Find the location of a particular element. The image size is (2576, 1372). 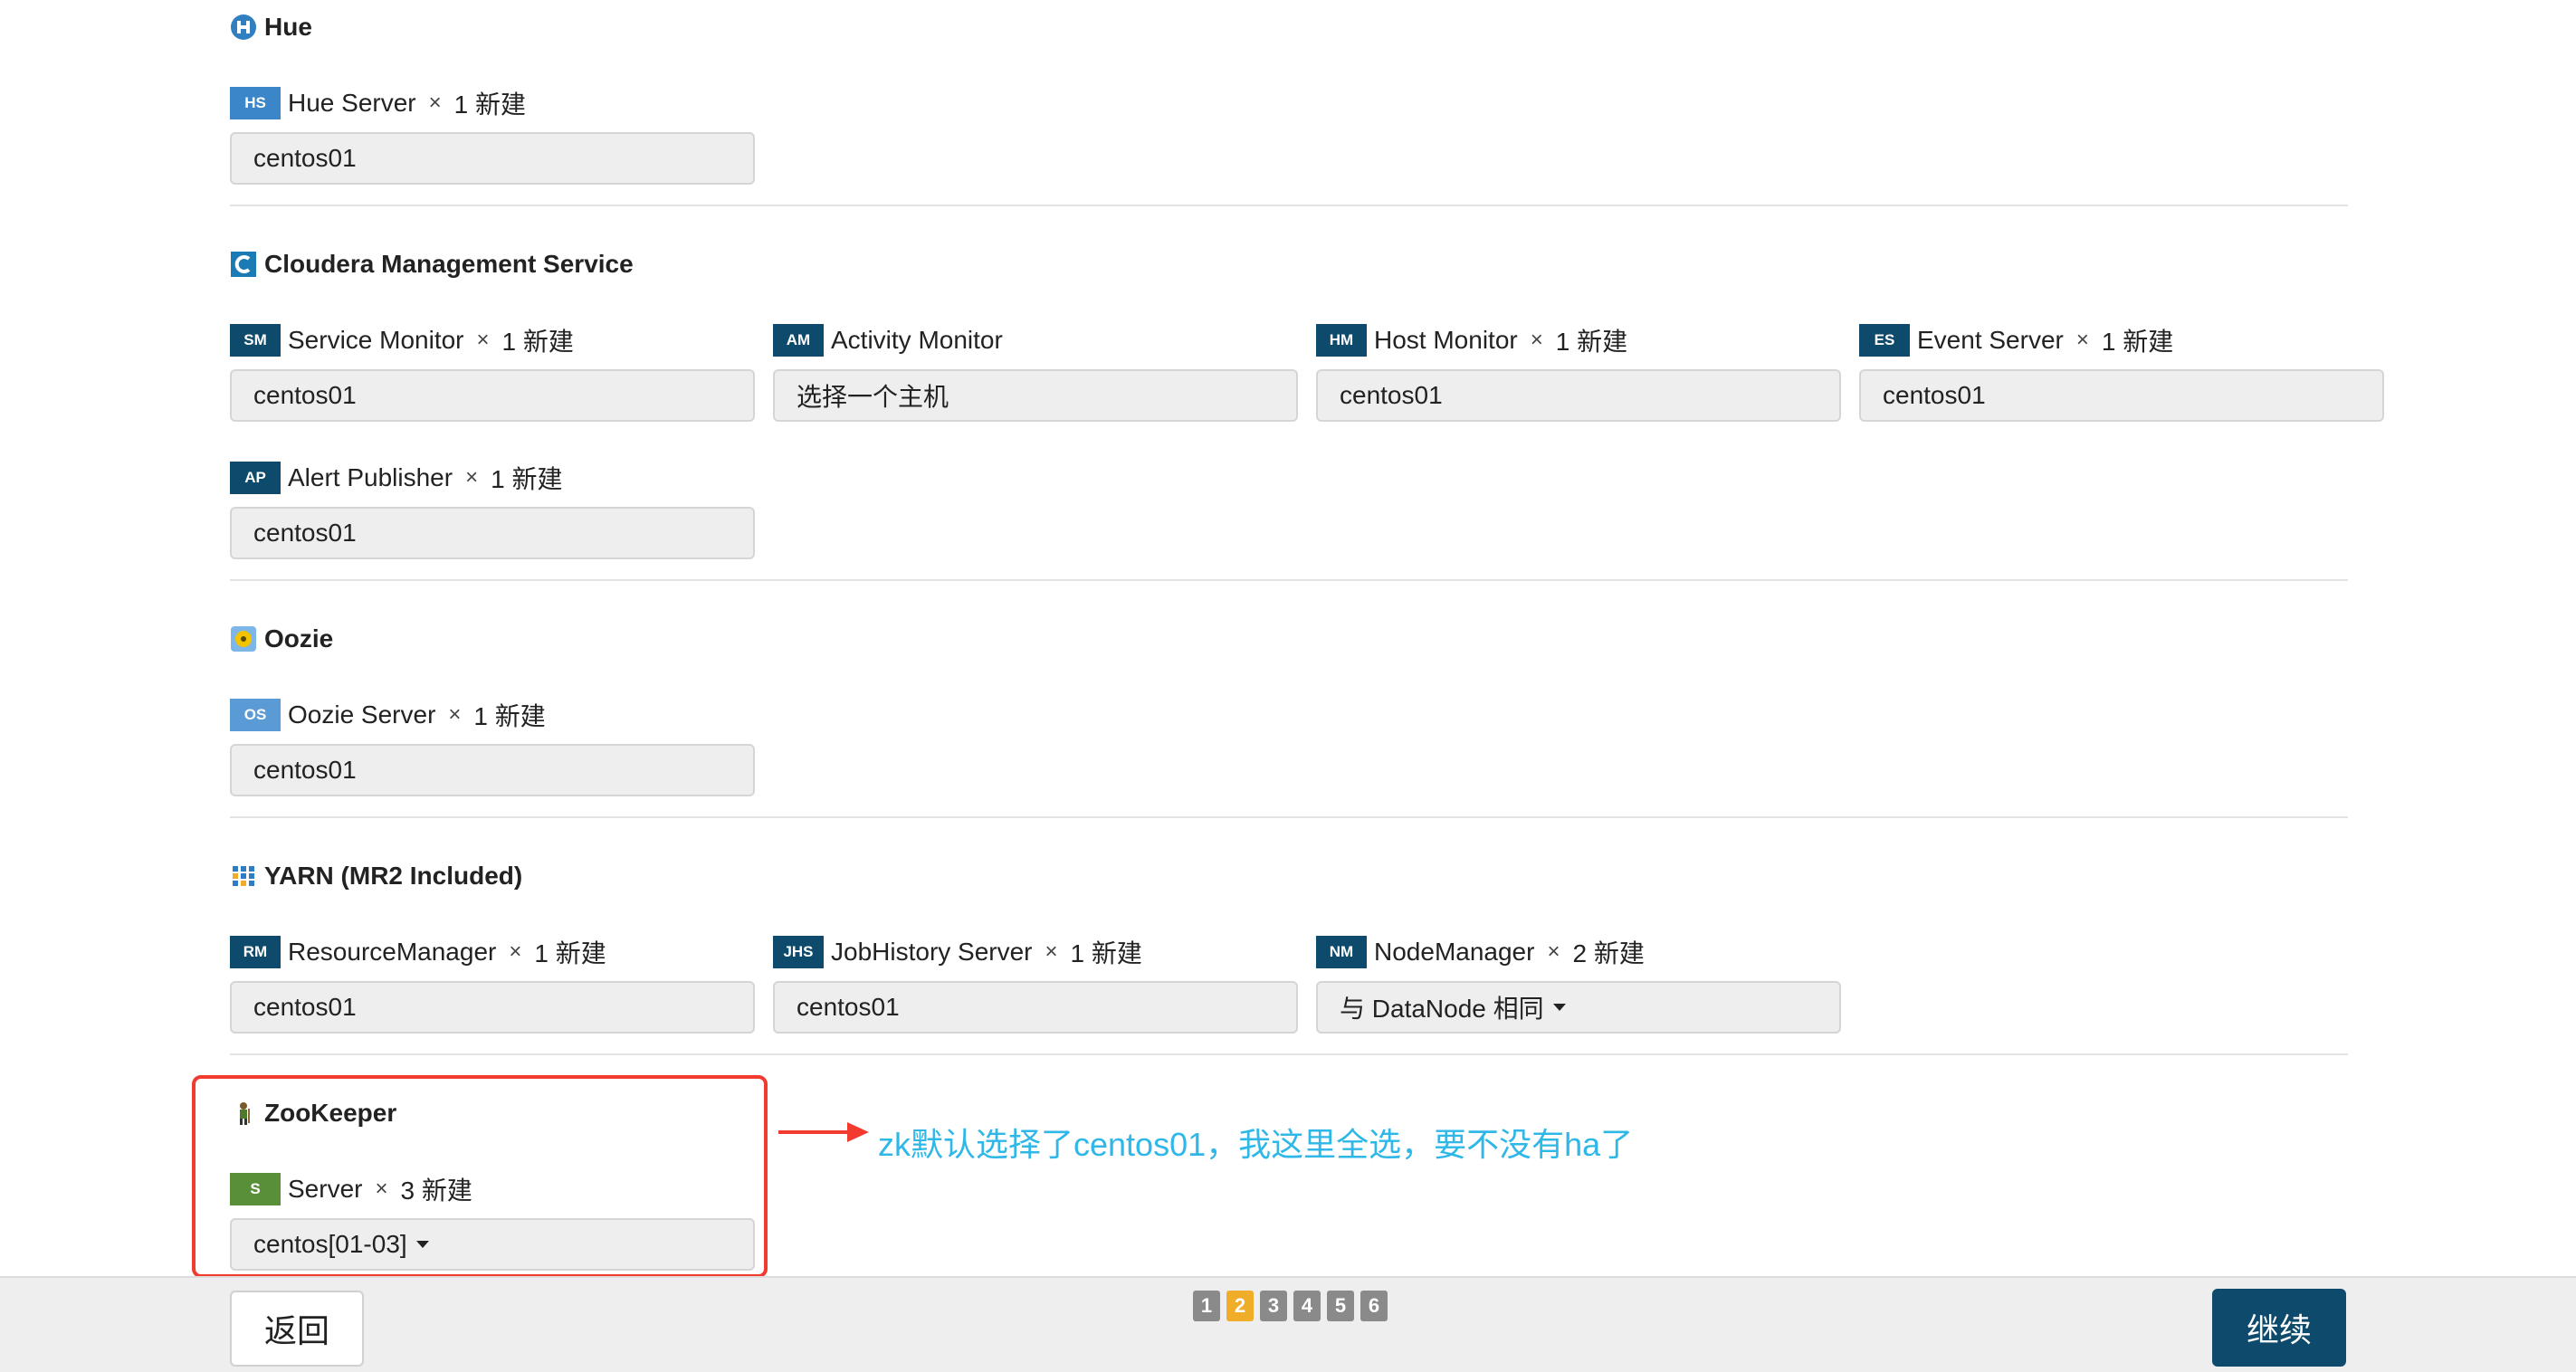

back-button: 返回 is located at coordinates (297, 1329).